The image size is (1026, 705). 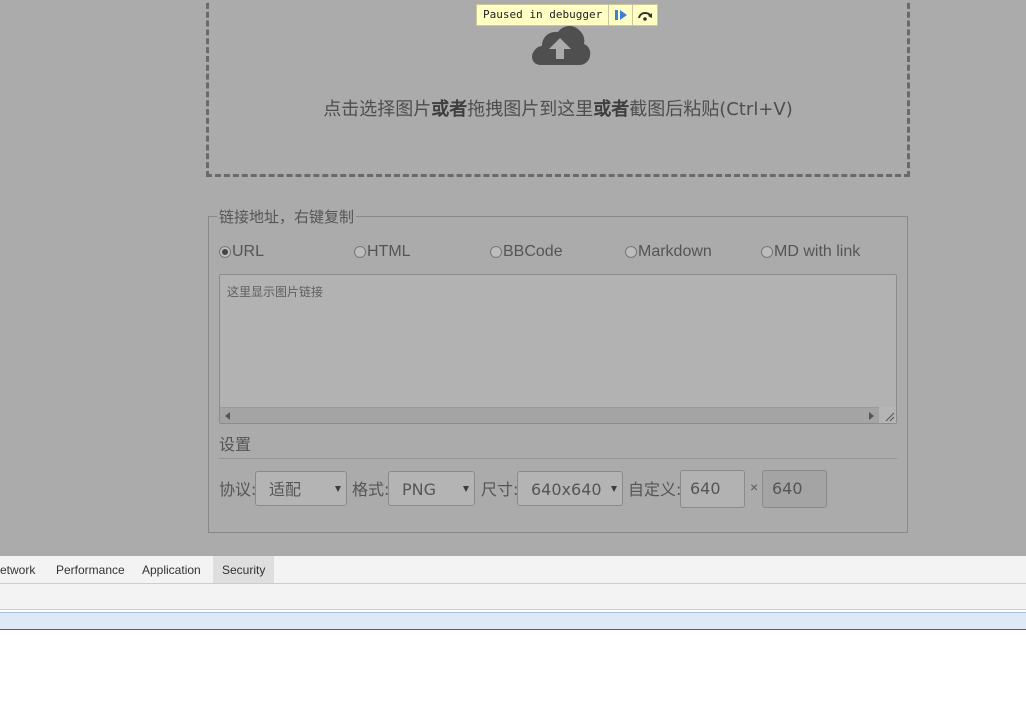 I want to click on radio-bbcode, so click(x=496, y=252).